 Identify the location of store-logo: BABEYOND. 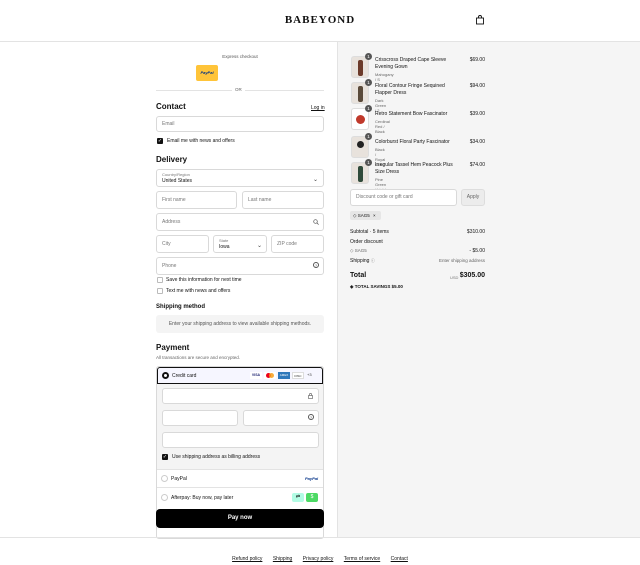
(320, 20).